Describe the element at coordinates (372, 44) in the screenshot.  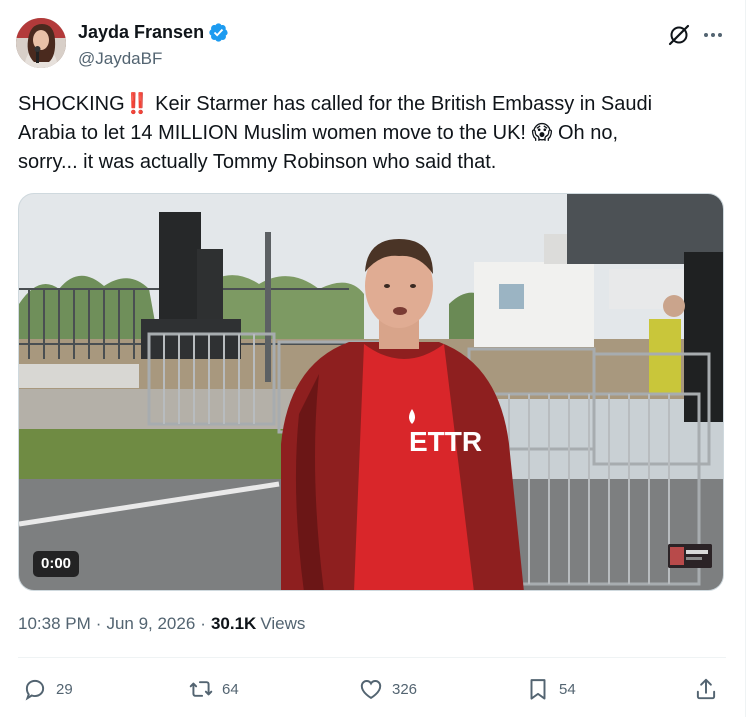
I see `tweet-header: Jayda Fransen @JaydaBF` at that location.